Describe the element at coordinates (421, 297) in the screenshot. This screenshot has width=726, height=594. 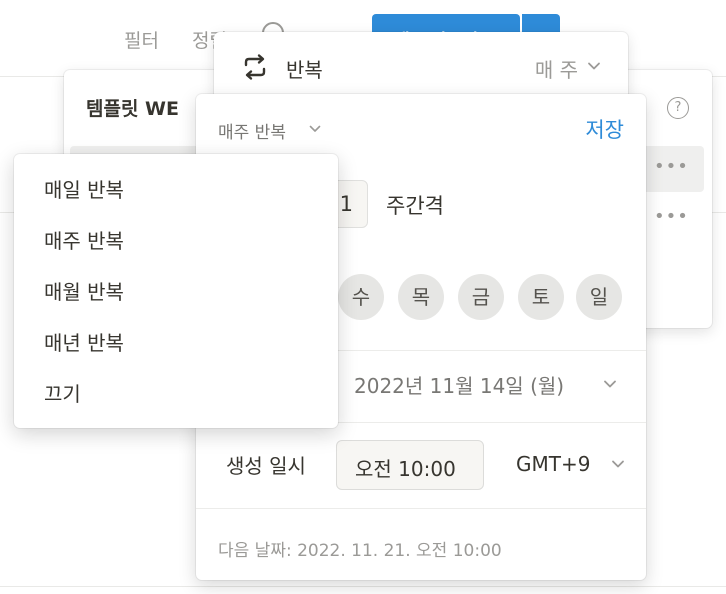
I see `day-chip-thursday: 목` at that location.